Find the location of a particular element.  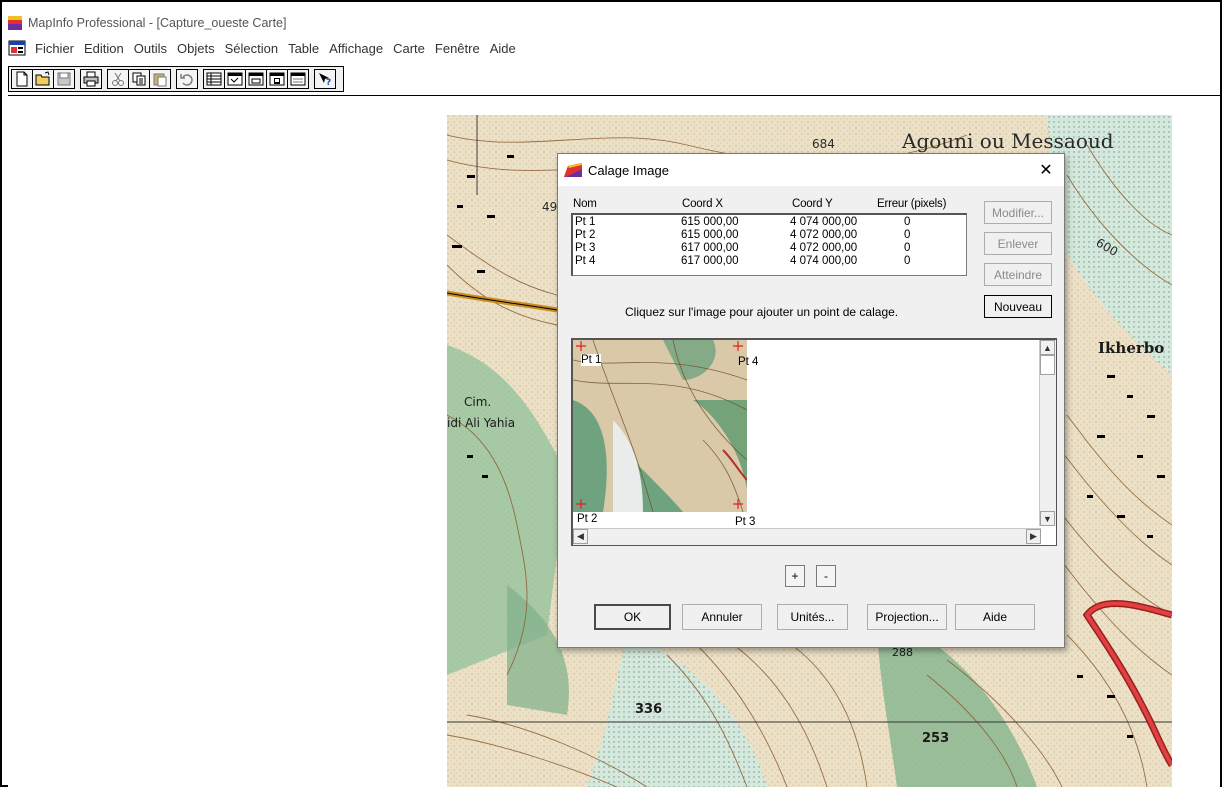

open-folder-icon is located at coordinates (43, 79).